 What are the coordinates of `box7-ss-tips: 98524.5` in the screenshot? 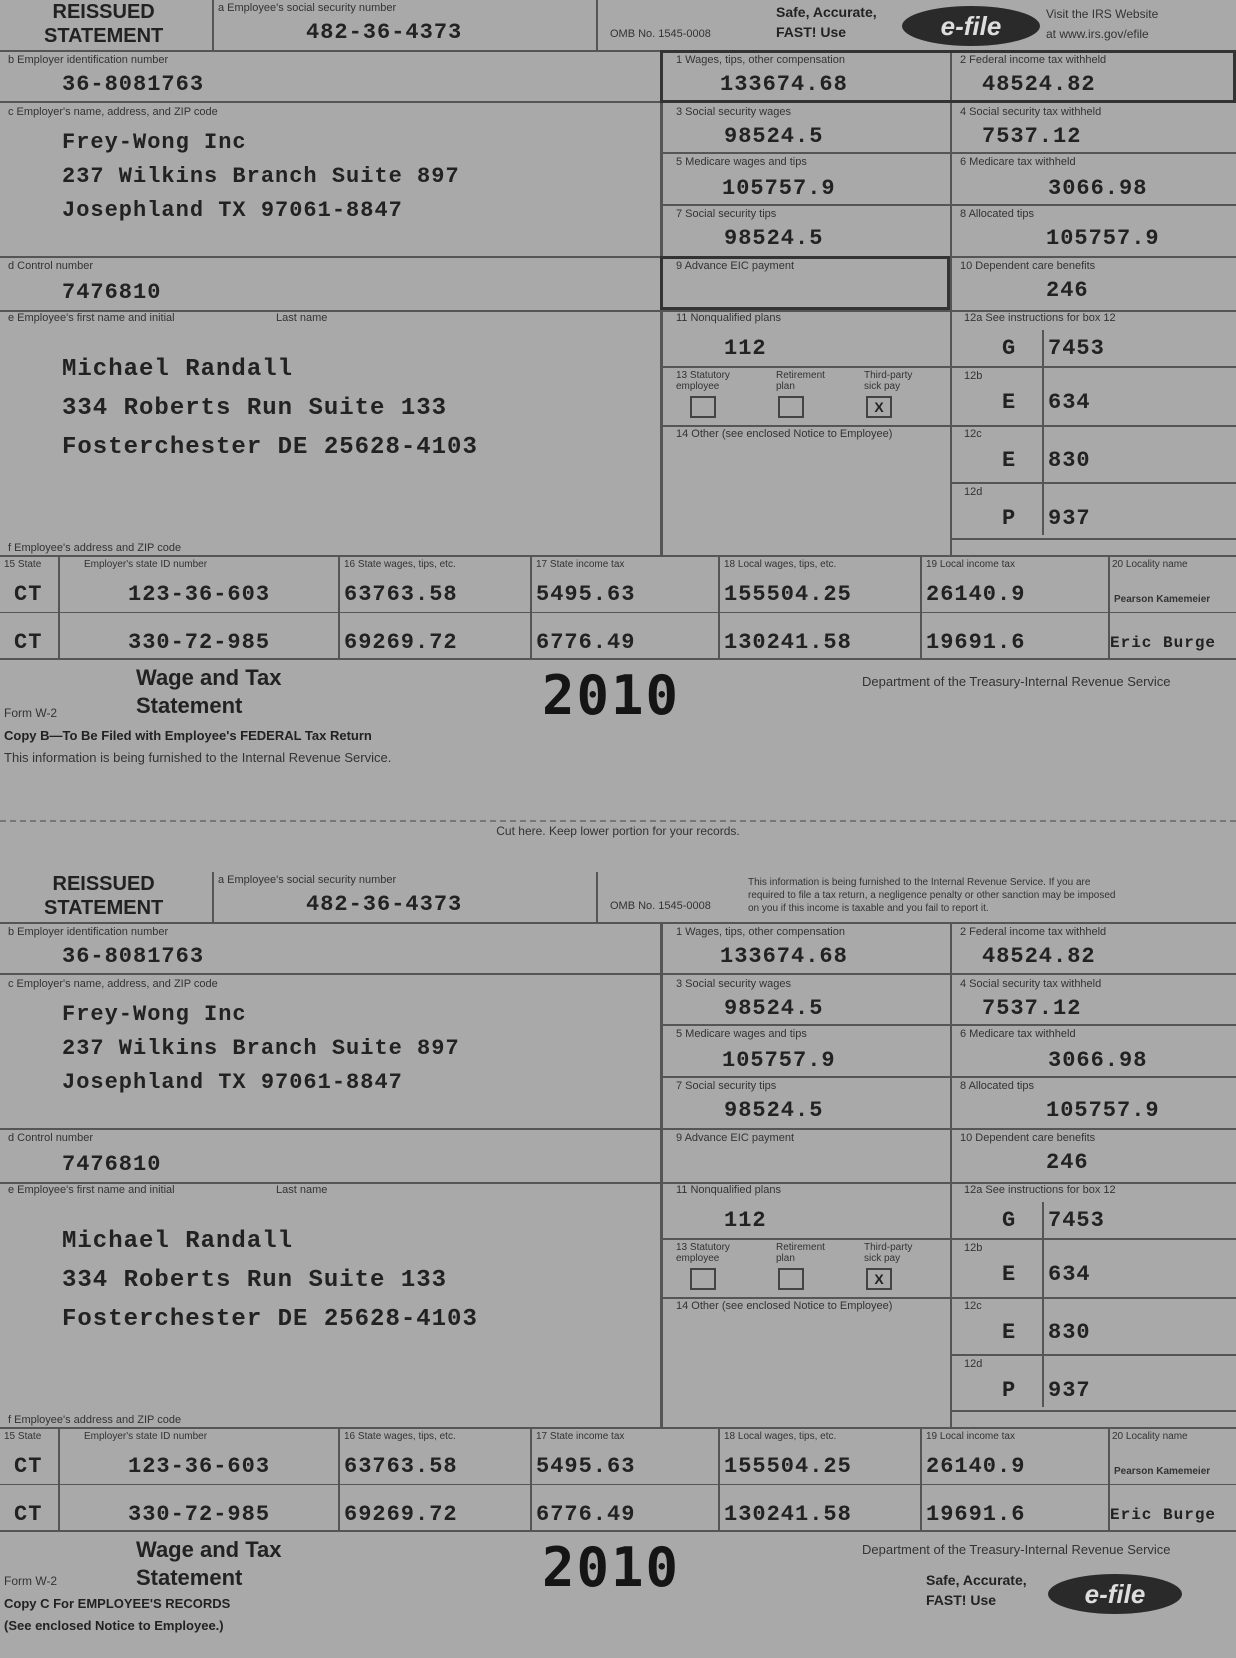 It's located at (774, 1110).